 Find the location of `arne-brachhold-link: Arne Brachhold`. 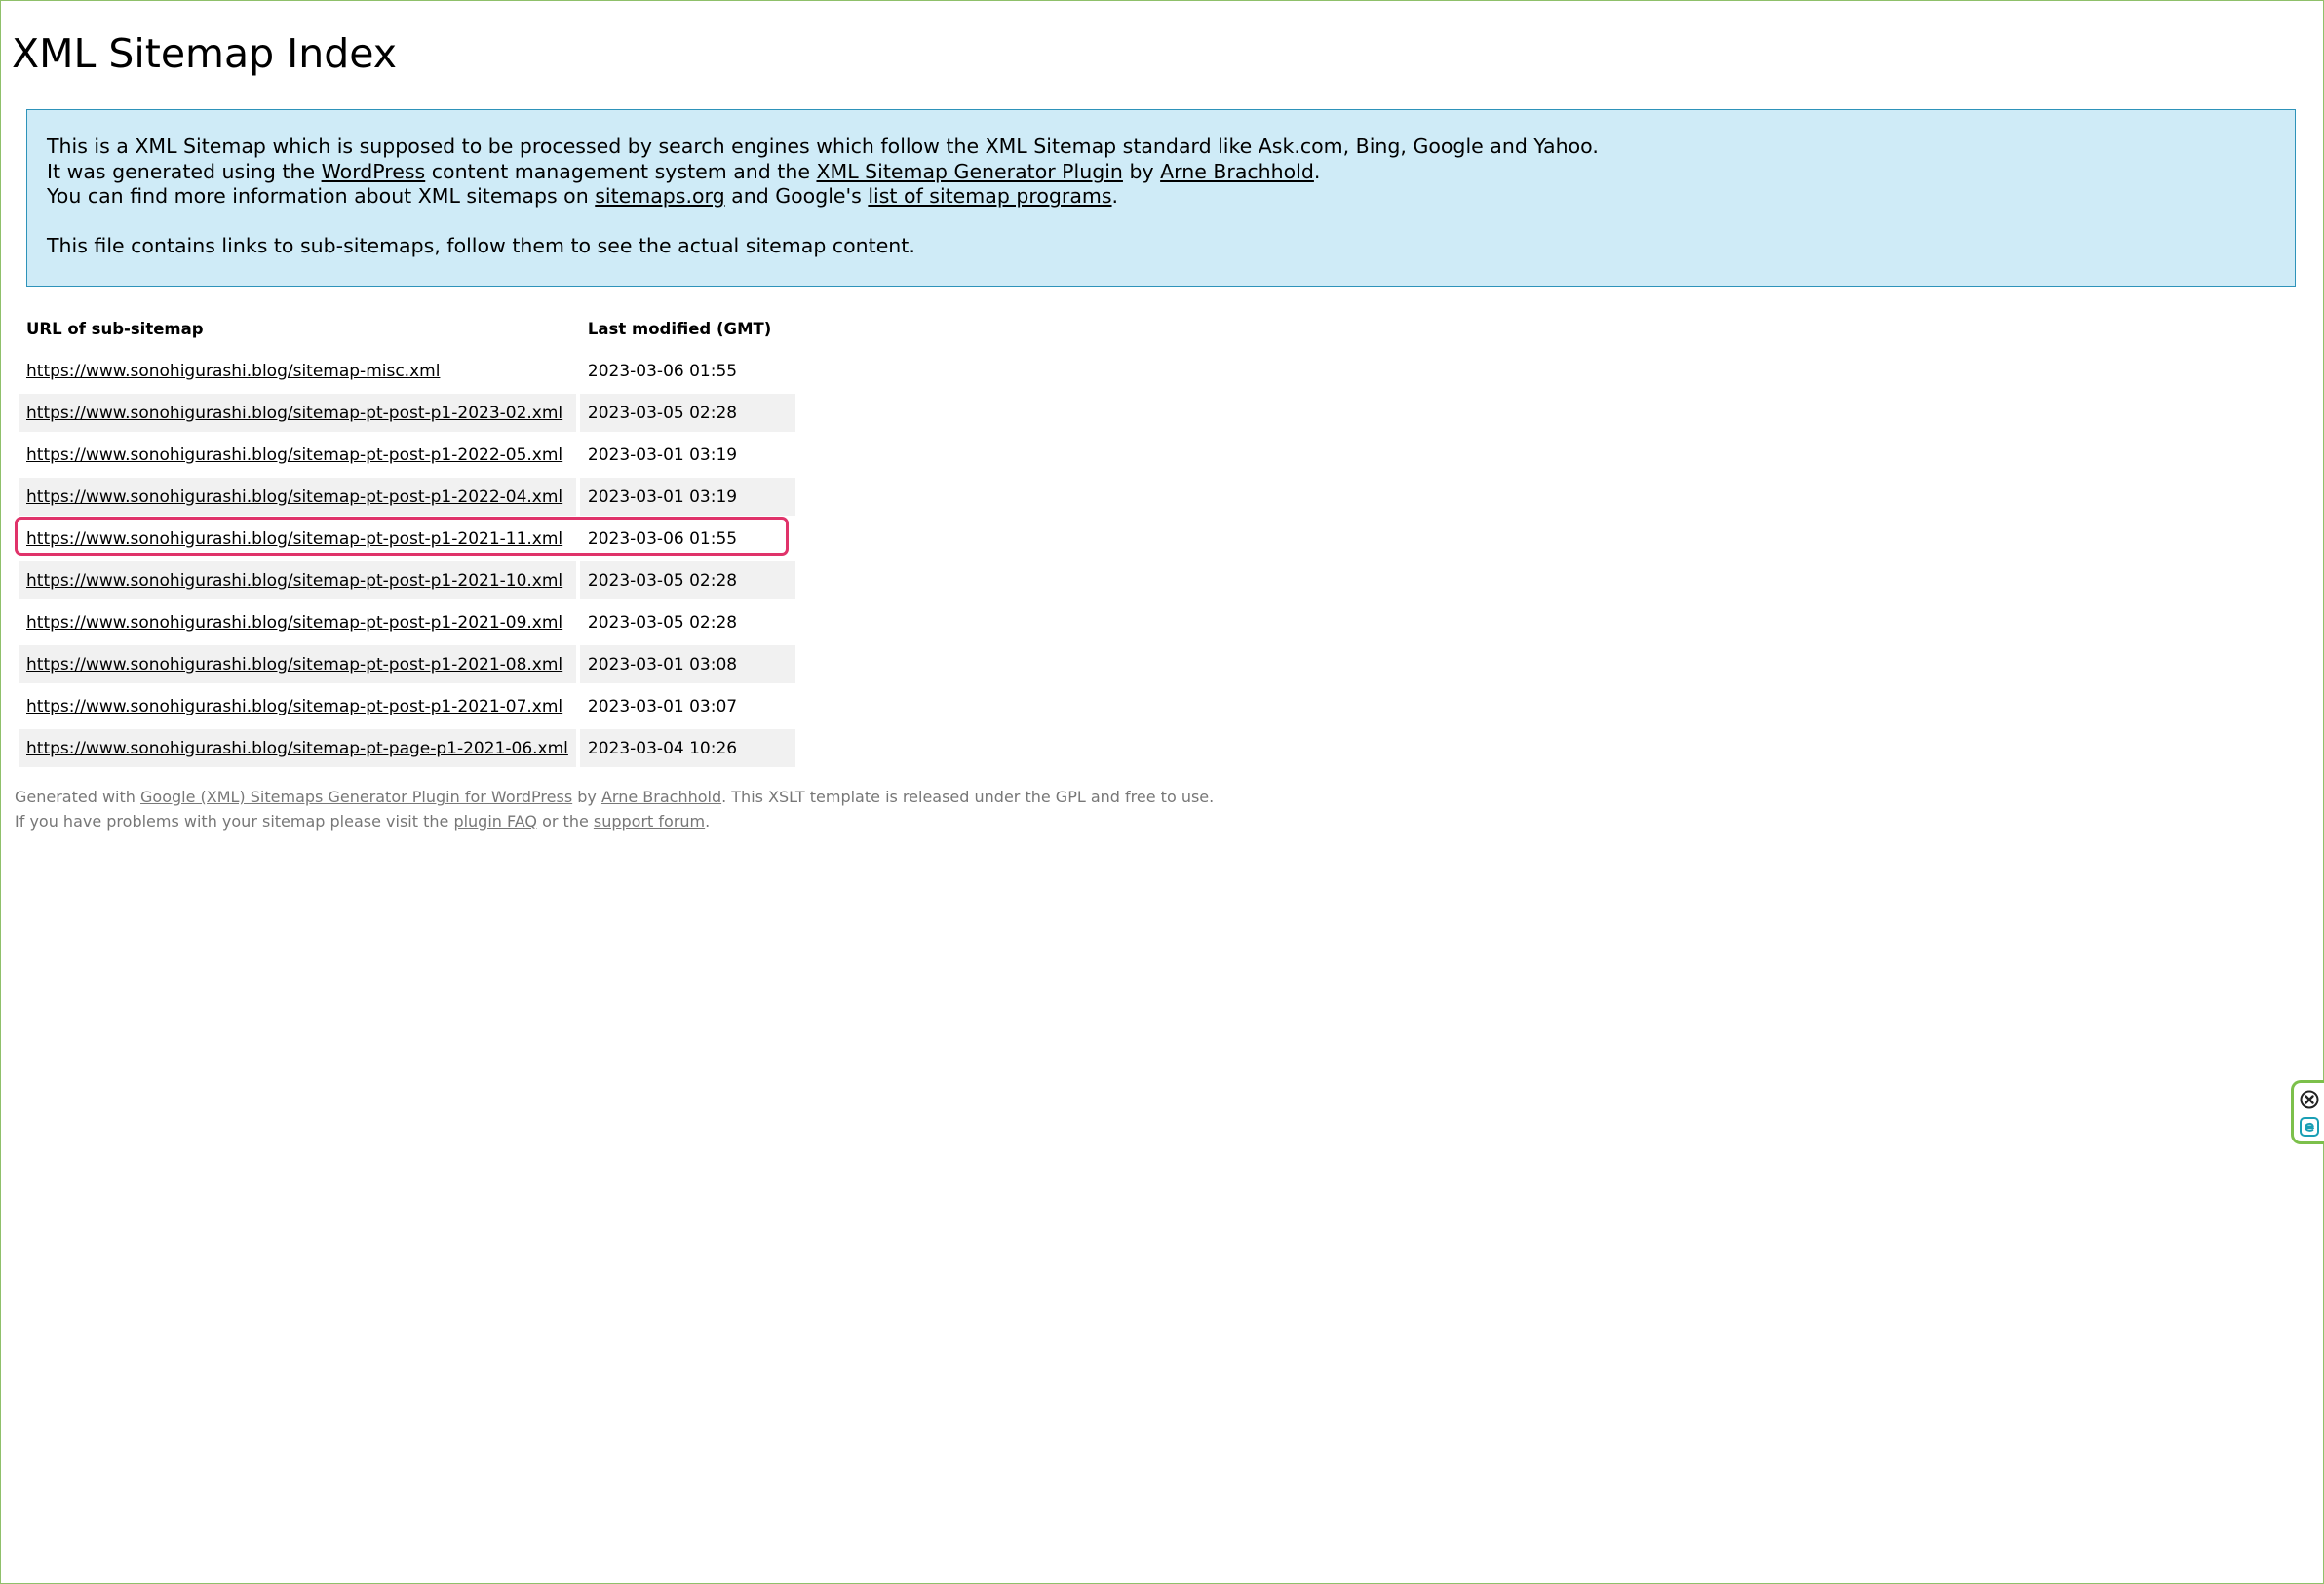

arne-brachhold-link: Arne Brachhold is located at coordinates (1237, 171).